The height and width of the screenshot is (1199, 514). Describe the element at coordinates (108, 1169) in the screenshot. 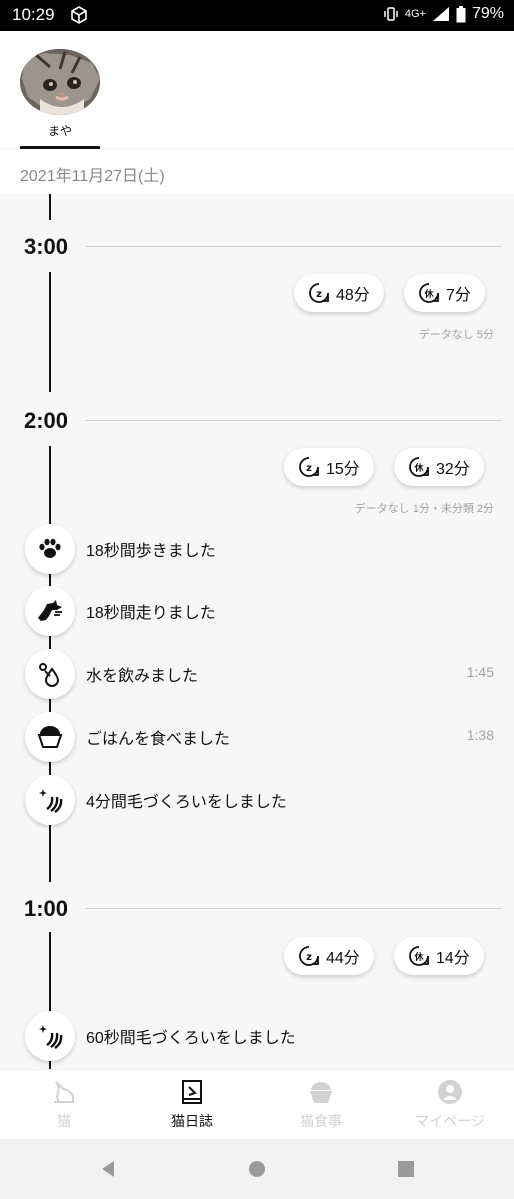

I see `back-icon` at that location.